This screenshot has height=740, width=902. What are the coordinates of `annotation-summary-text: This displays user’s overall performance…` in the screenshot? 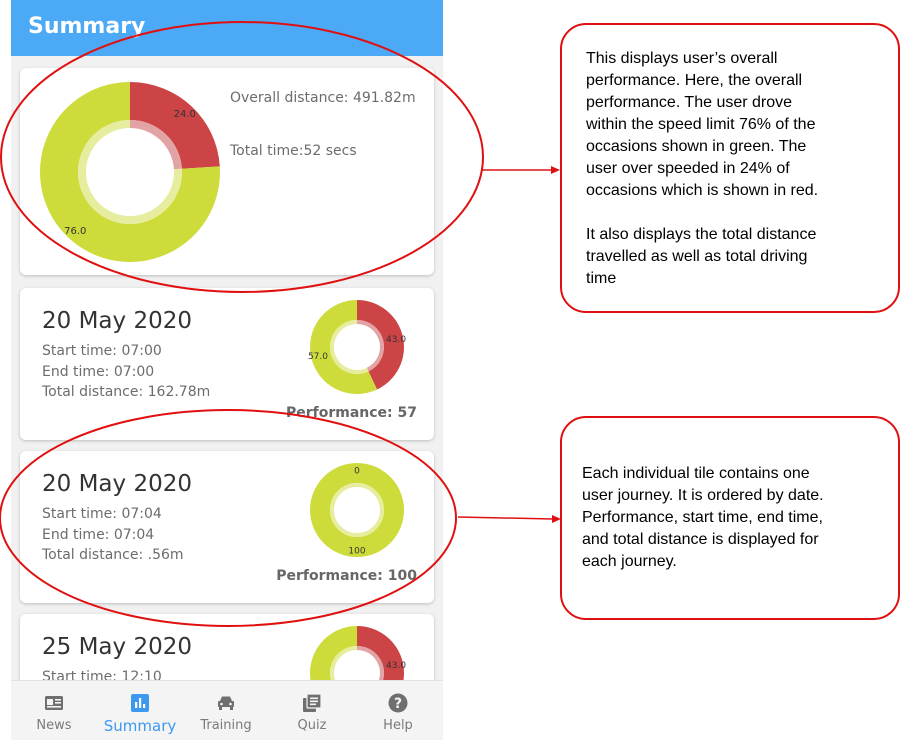 It's located at (702, 168).